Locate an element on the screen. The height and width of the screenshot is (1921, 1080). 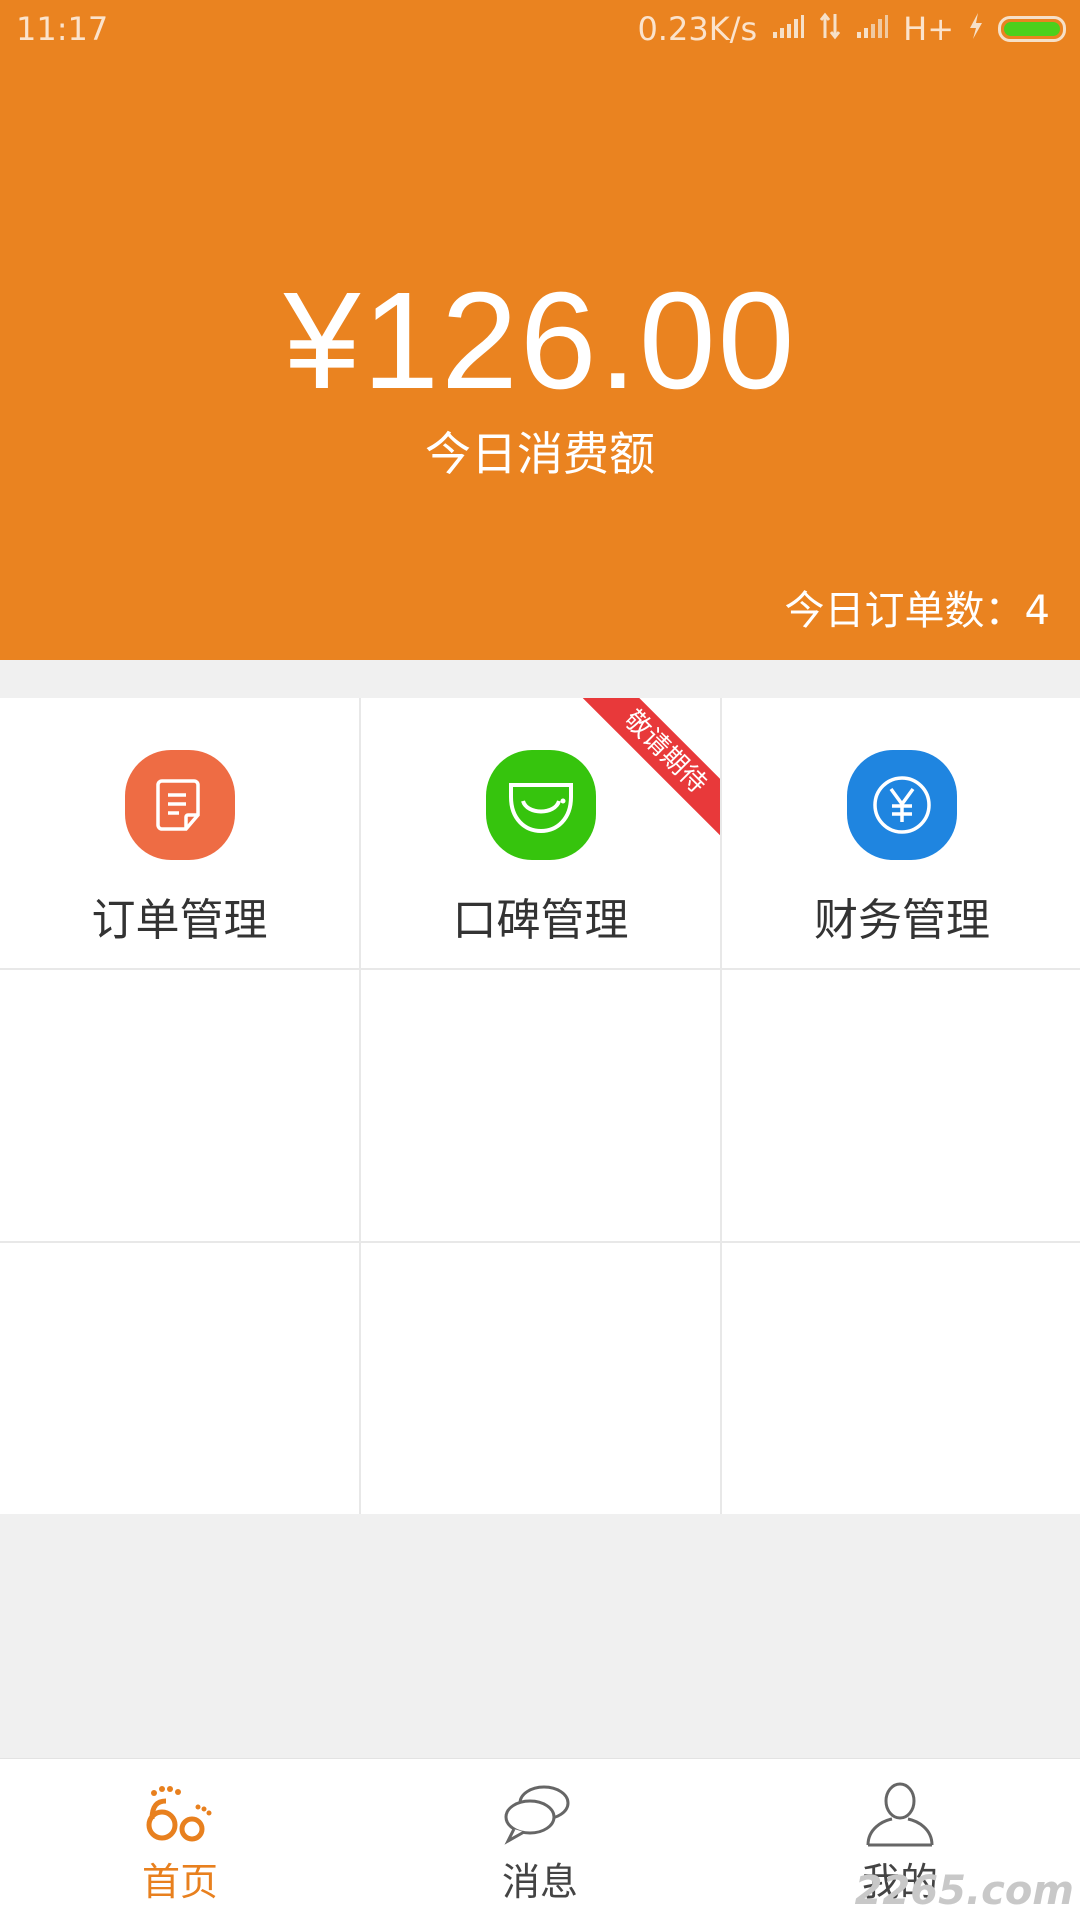
feature-label: 口碑管理 is located at coordinates (540, 920).